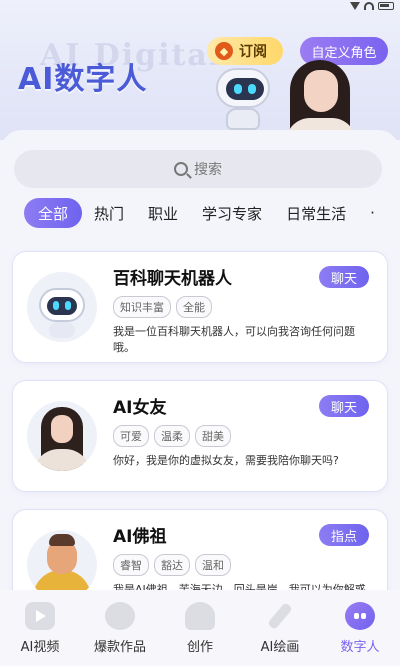 The width and height of the screenshot is (400, 666). Describe the element at coordinates (181, 169) in the screenshot. I see `search-icon` at that location.